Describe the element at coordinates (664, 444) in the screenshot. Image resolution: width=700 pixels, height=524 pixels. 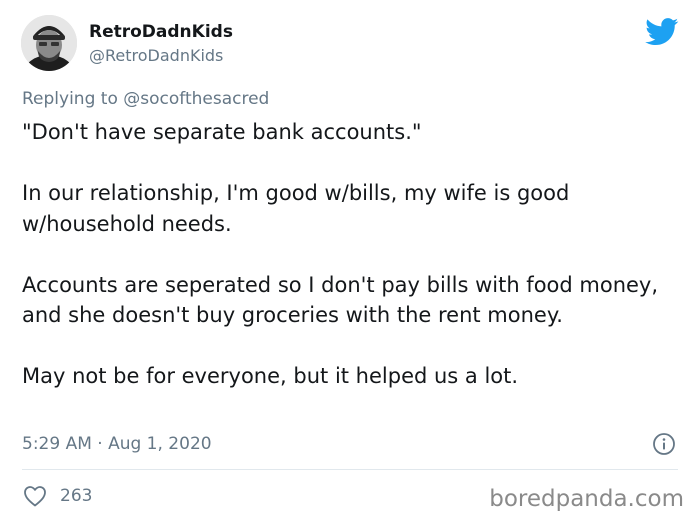
I see `info-icon` at that location.